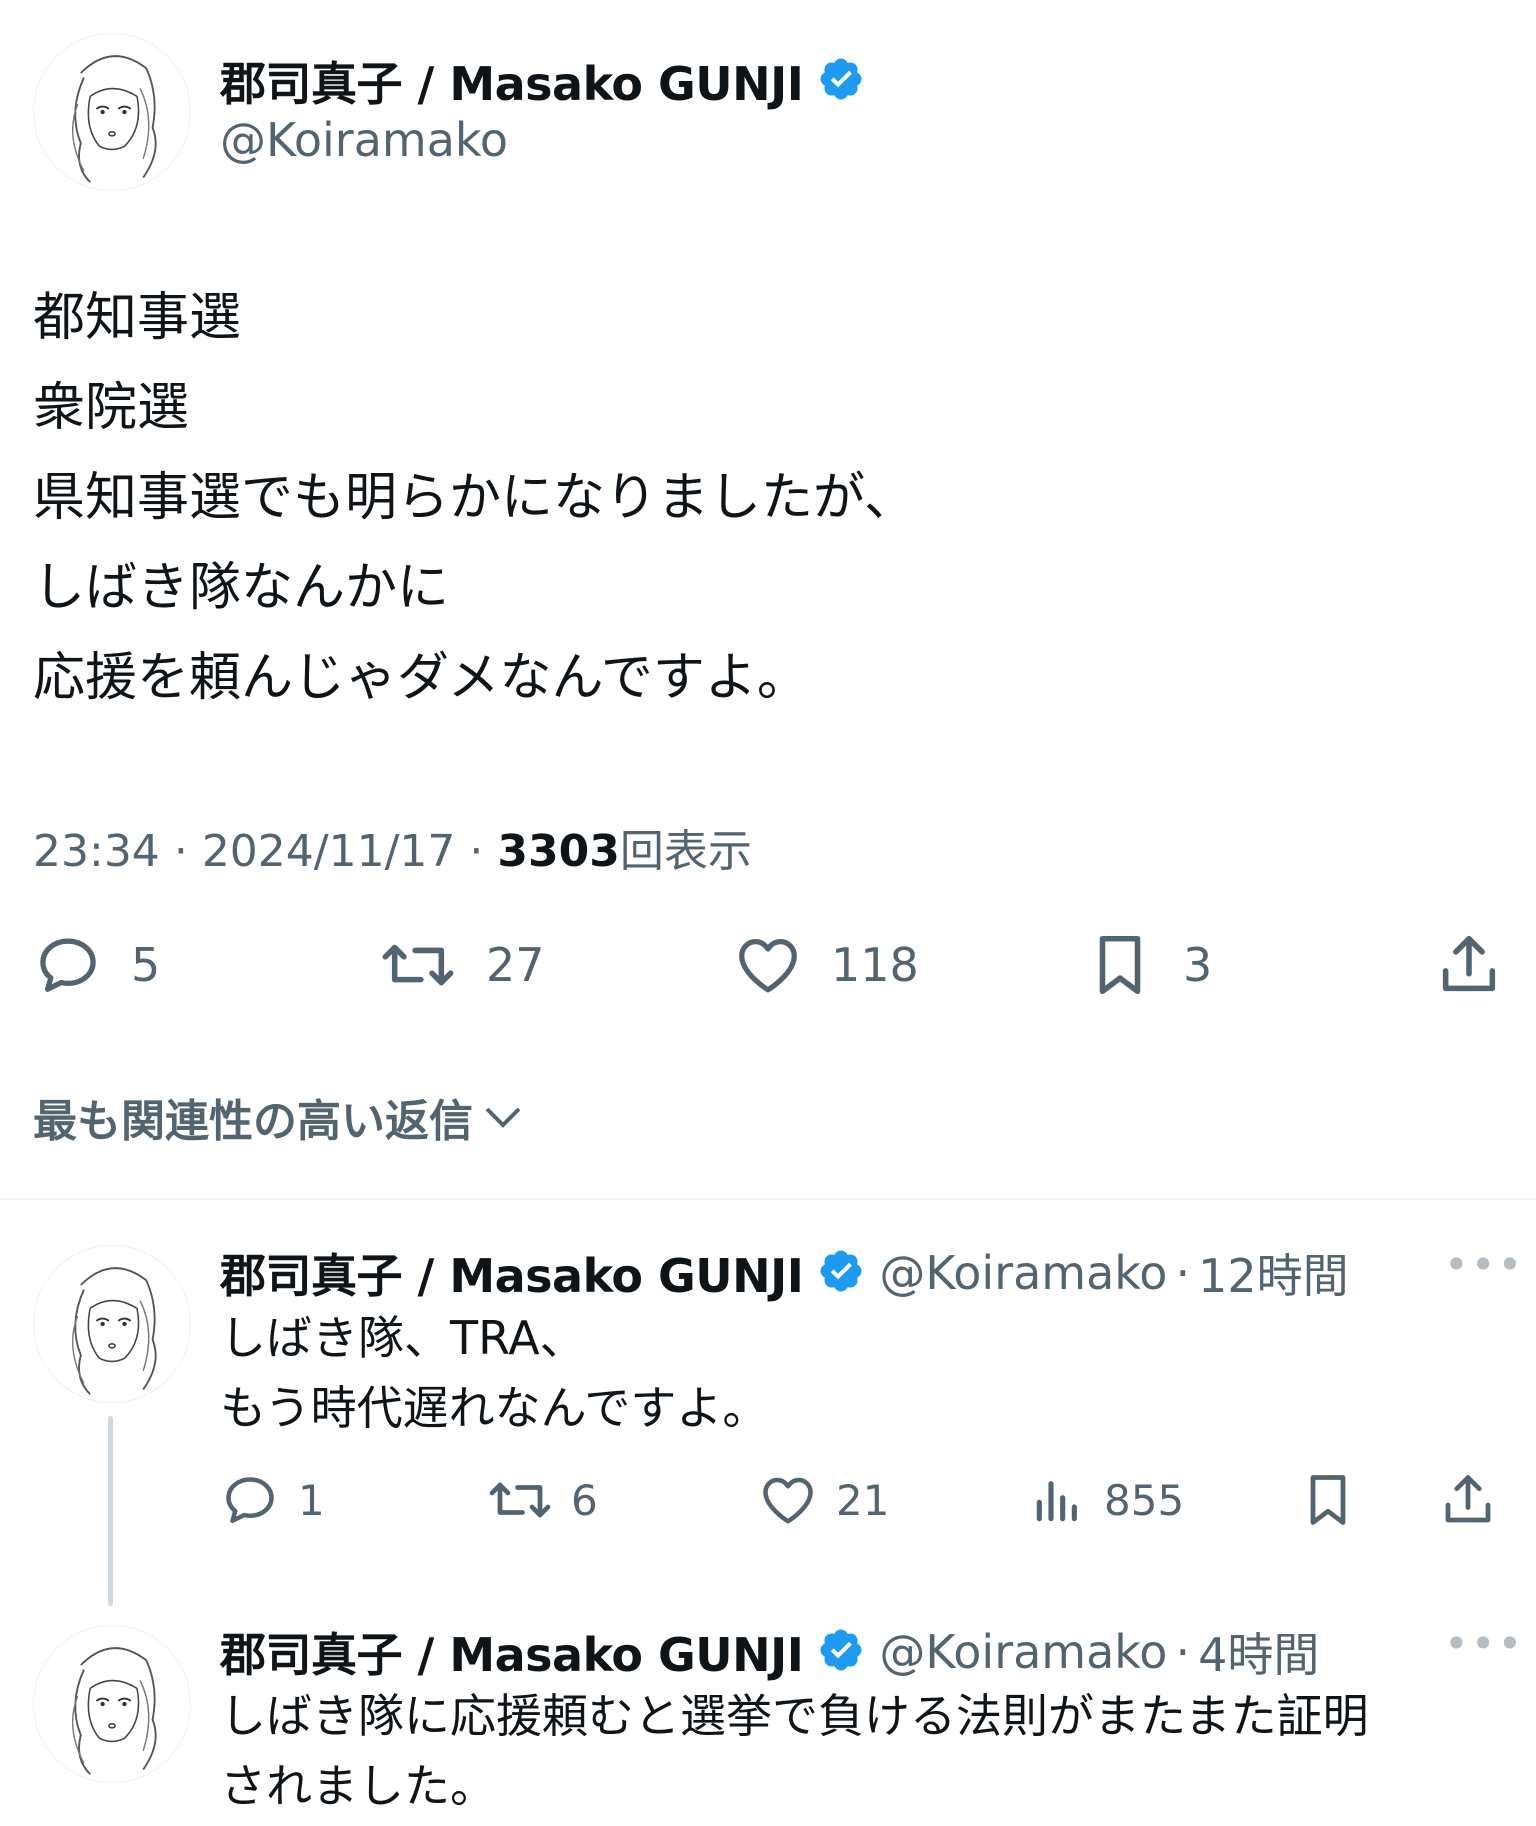  What do you see at coordinates (512, 81) in the screenshot?
I see `author-name: 郡司真子 / Masako GUNJI` at bounding box center [512, 81].